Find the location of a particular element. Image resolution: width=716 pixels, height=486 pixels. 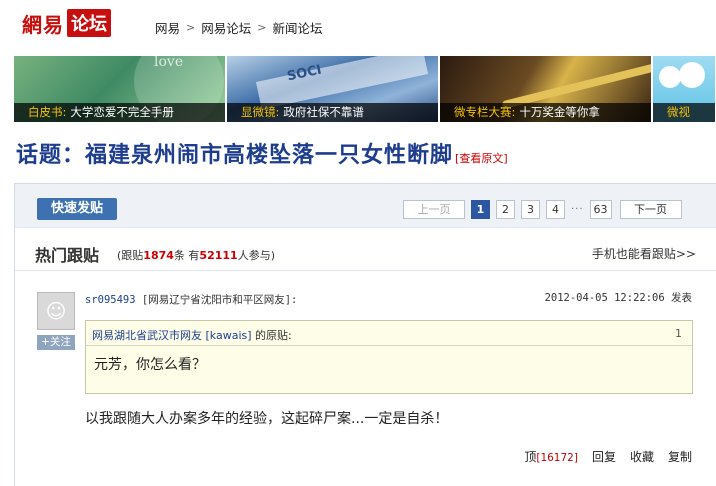

breadcrumb: 网易 > 网易论坛 > 新闻论坛 is located at coordinates (238, 27).